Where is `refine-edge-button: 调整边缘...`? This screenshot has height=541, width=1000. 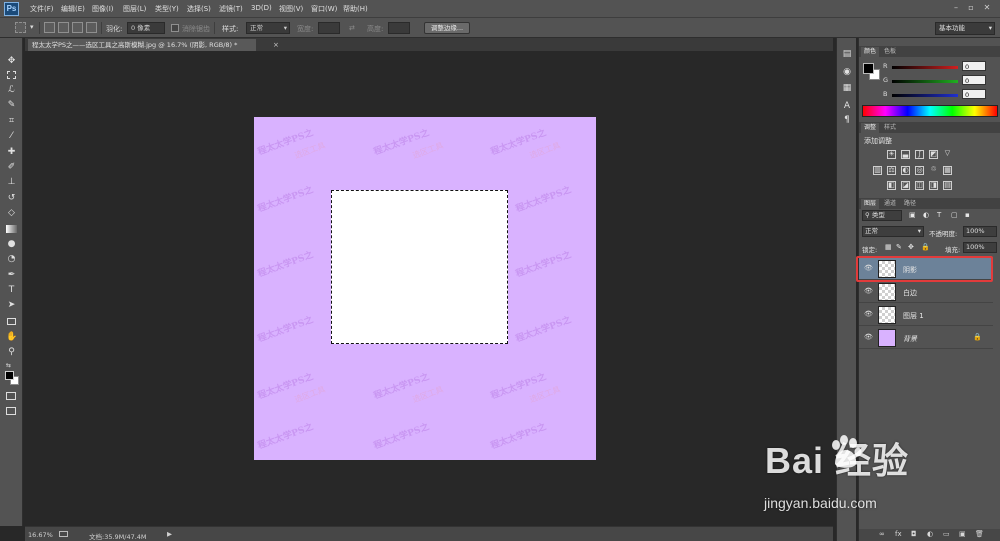
refine-edge-button: 调整边缘... is located at coordinates (447, 28).